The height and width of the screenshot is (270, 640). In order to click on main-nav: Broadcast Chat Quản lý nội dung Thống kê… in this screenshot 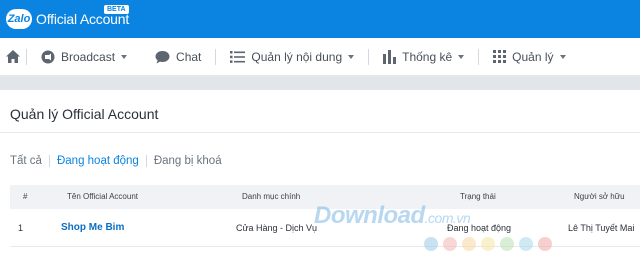, I will do `click(320, 57)`.